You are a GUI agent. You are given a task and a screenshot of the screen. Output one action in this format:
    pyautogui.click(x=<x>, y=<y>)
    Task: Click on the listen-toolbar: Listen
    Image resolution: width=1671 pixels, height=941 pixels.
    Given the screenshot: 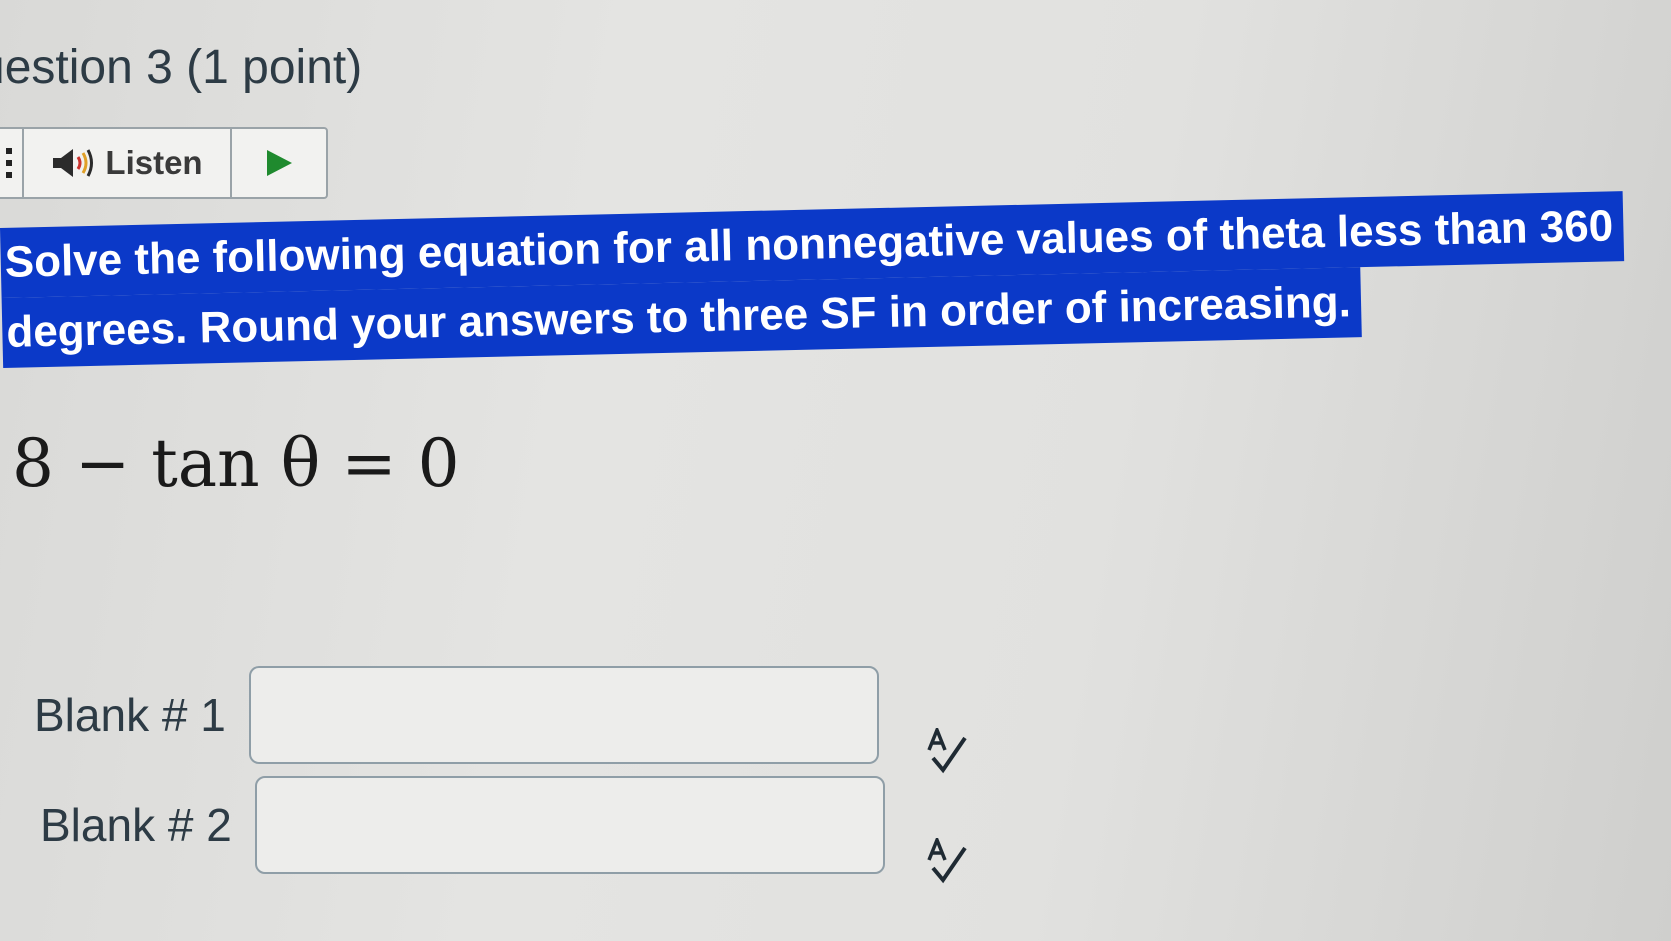 What is the action you would take?
    pyautogui.click(x=164, y=163)
    